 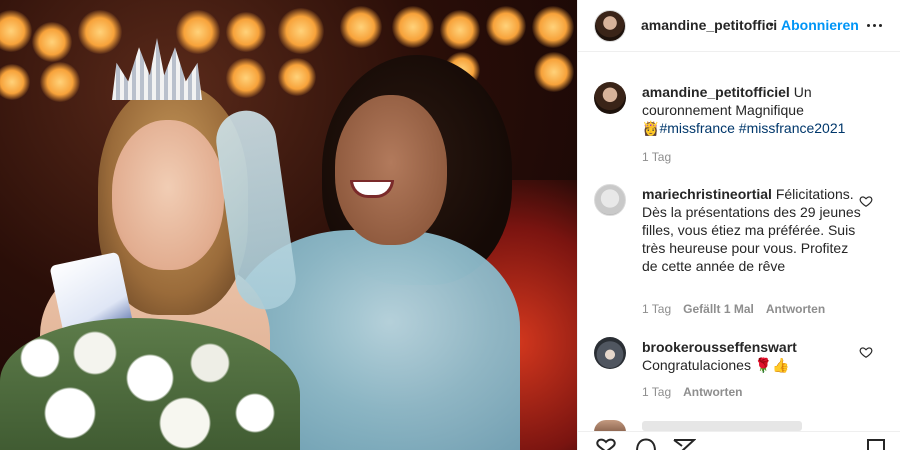 What do you see at coordinates (739, 440) in the screenshot?
I see `action-bar` at bounding box center [739, 440].